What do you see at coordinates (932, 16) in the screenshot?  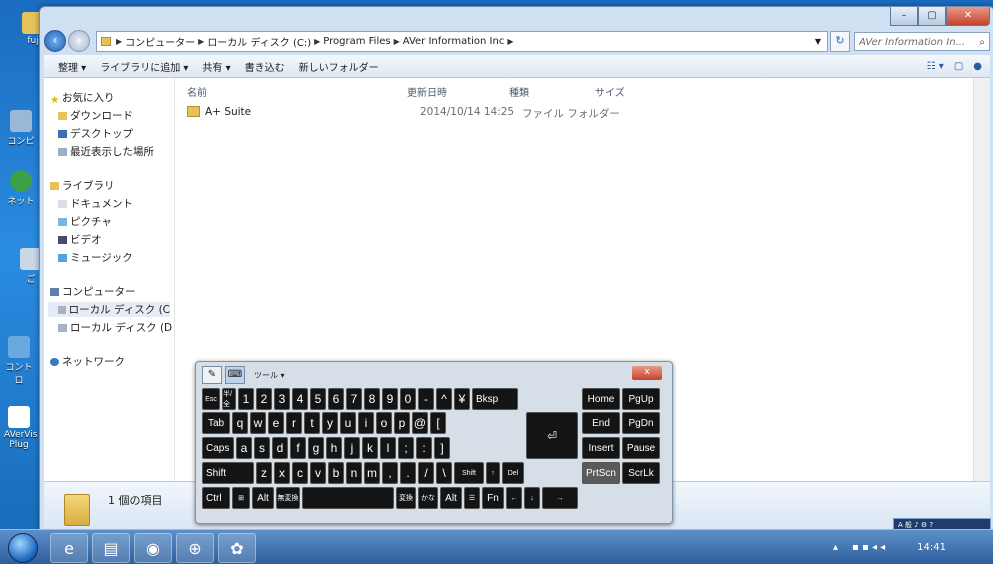 I see `maximize-button: ▢` at bounding box center [932, 16].